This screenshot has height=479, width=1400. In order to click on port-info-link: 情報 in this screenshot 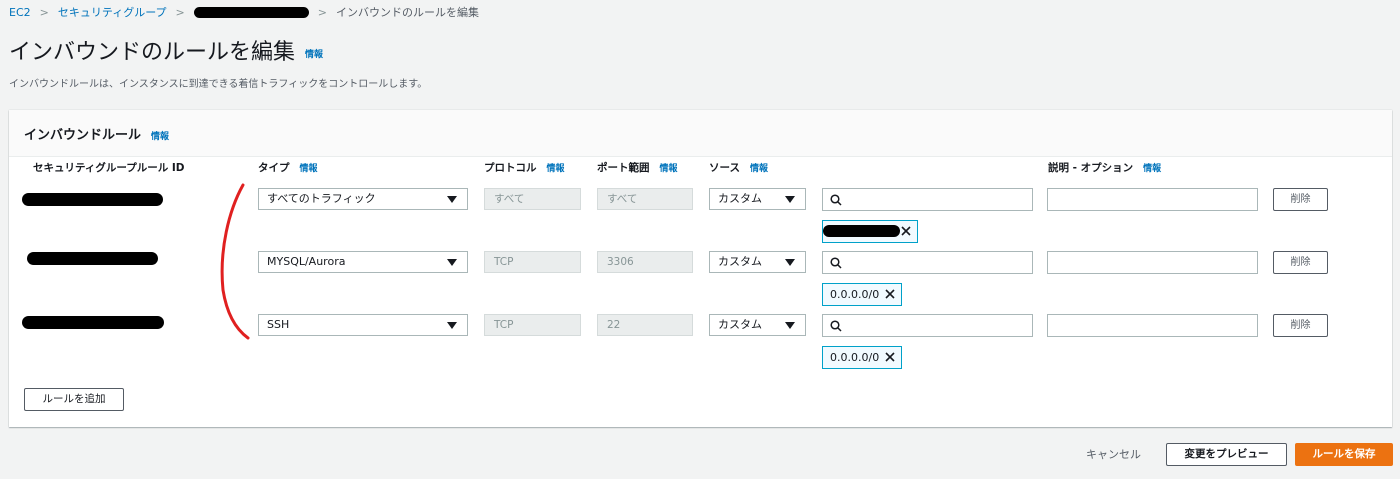, I will do `click(669, 169)`.